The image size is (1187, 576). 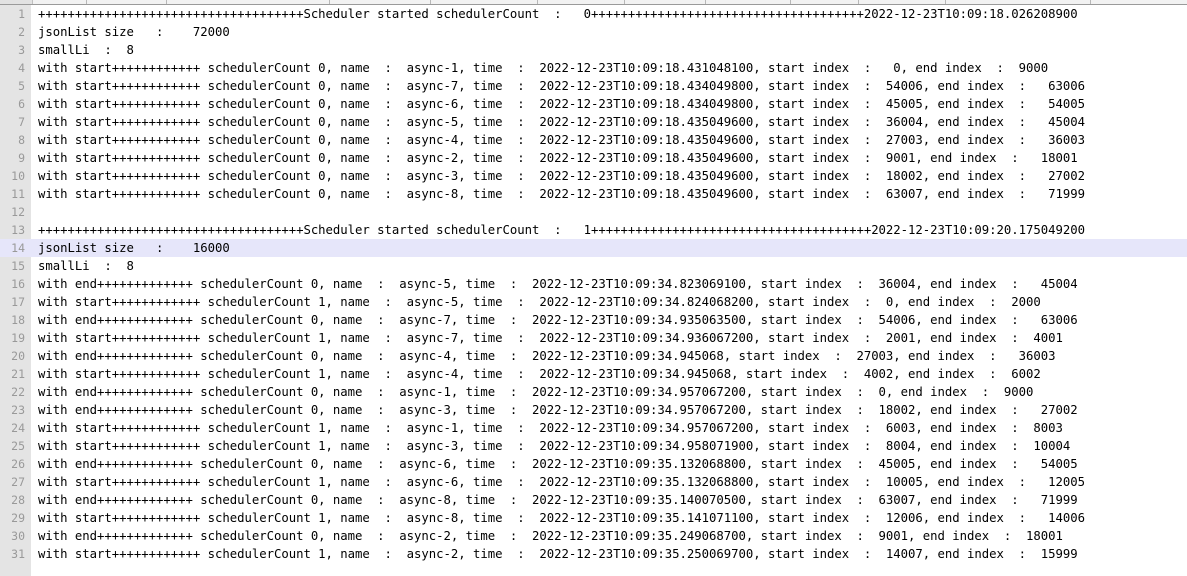 What do you see at coordinates (593, 32) in the screenshot?
I see `log-line: 2 jsonList size : 72000` at bounding box center [593, 32].